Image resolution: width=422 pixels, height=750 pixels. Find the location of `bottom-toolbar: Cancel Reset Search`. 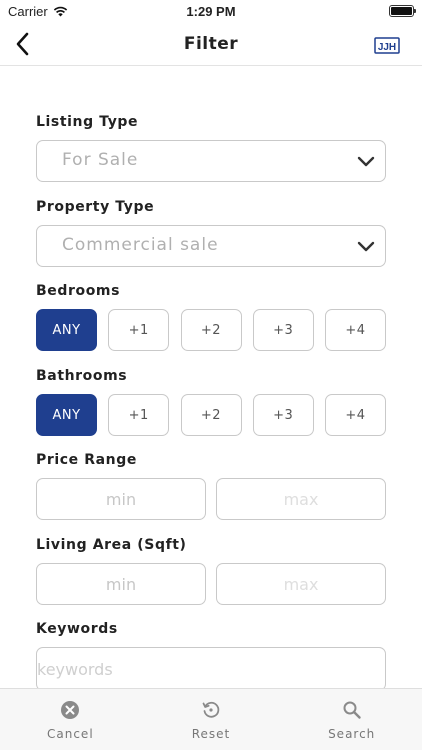

bottom-toolbar: Cancel Reset Search is located at coordinates (211, 719).